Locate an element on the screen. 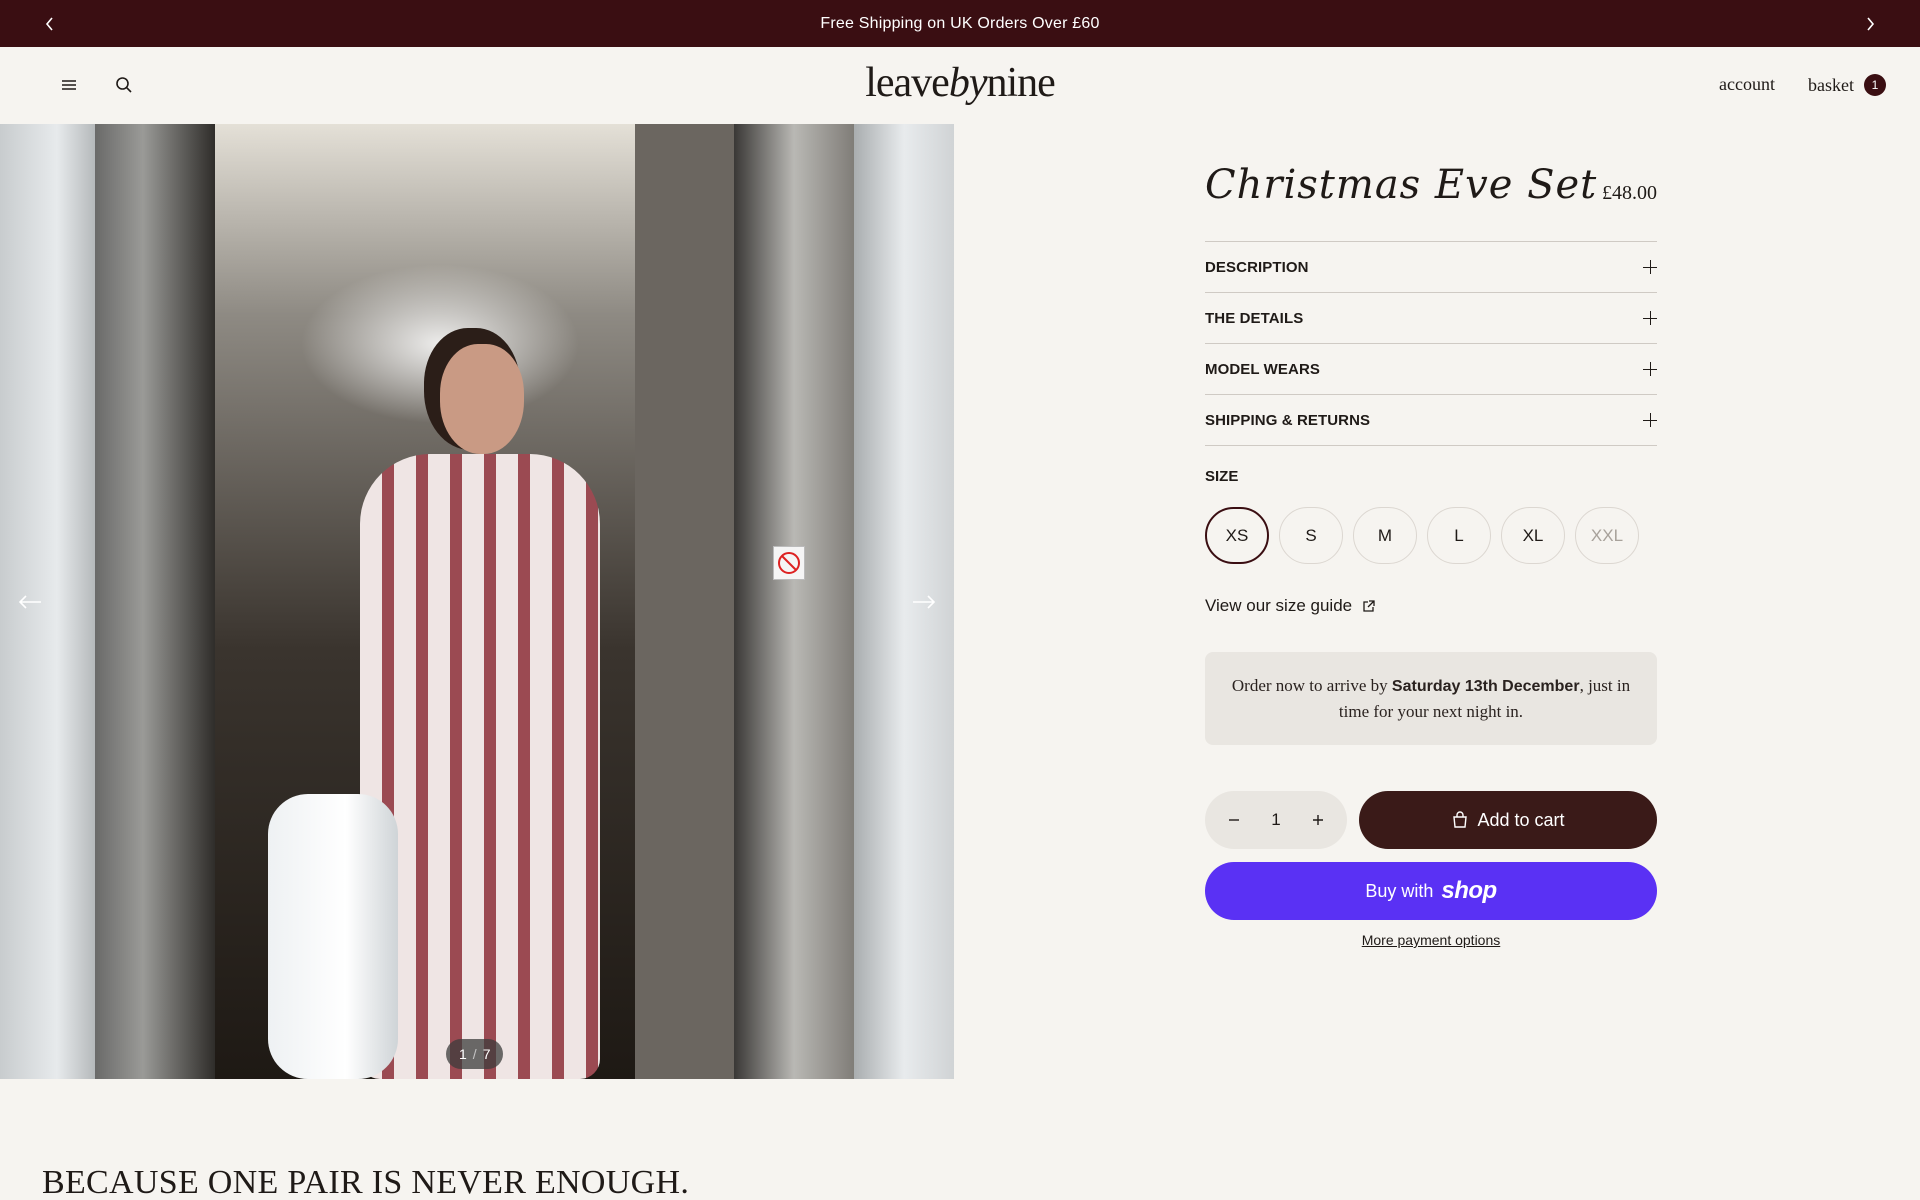  arrow-left-icon is located at coordinates (29, 602).